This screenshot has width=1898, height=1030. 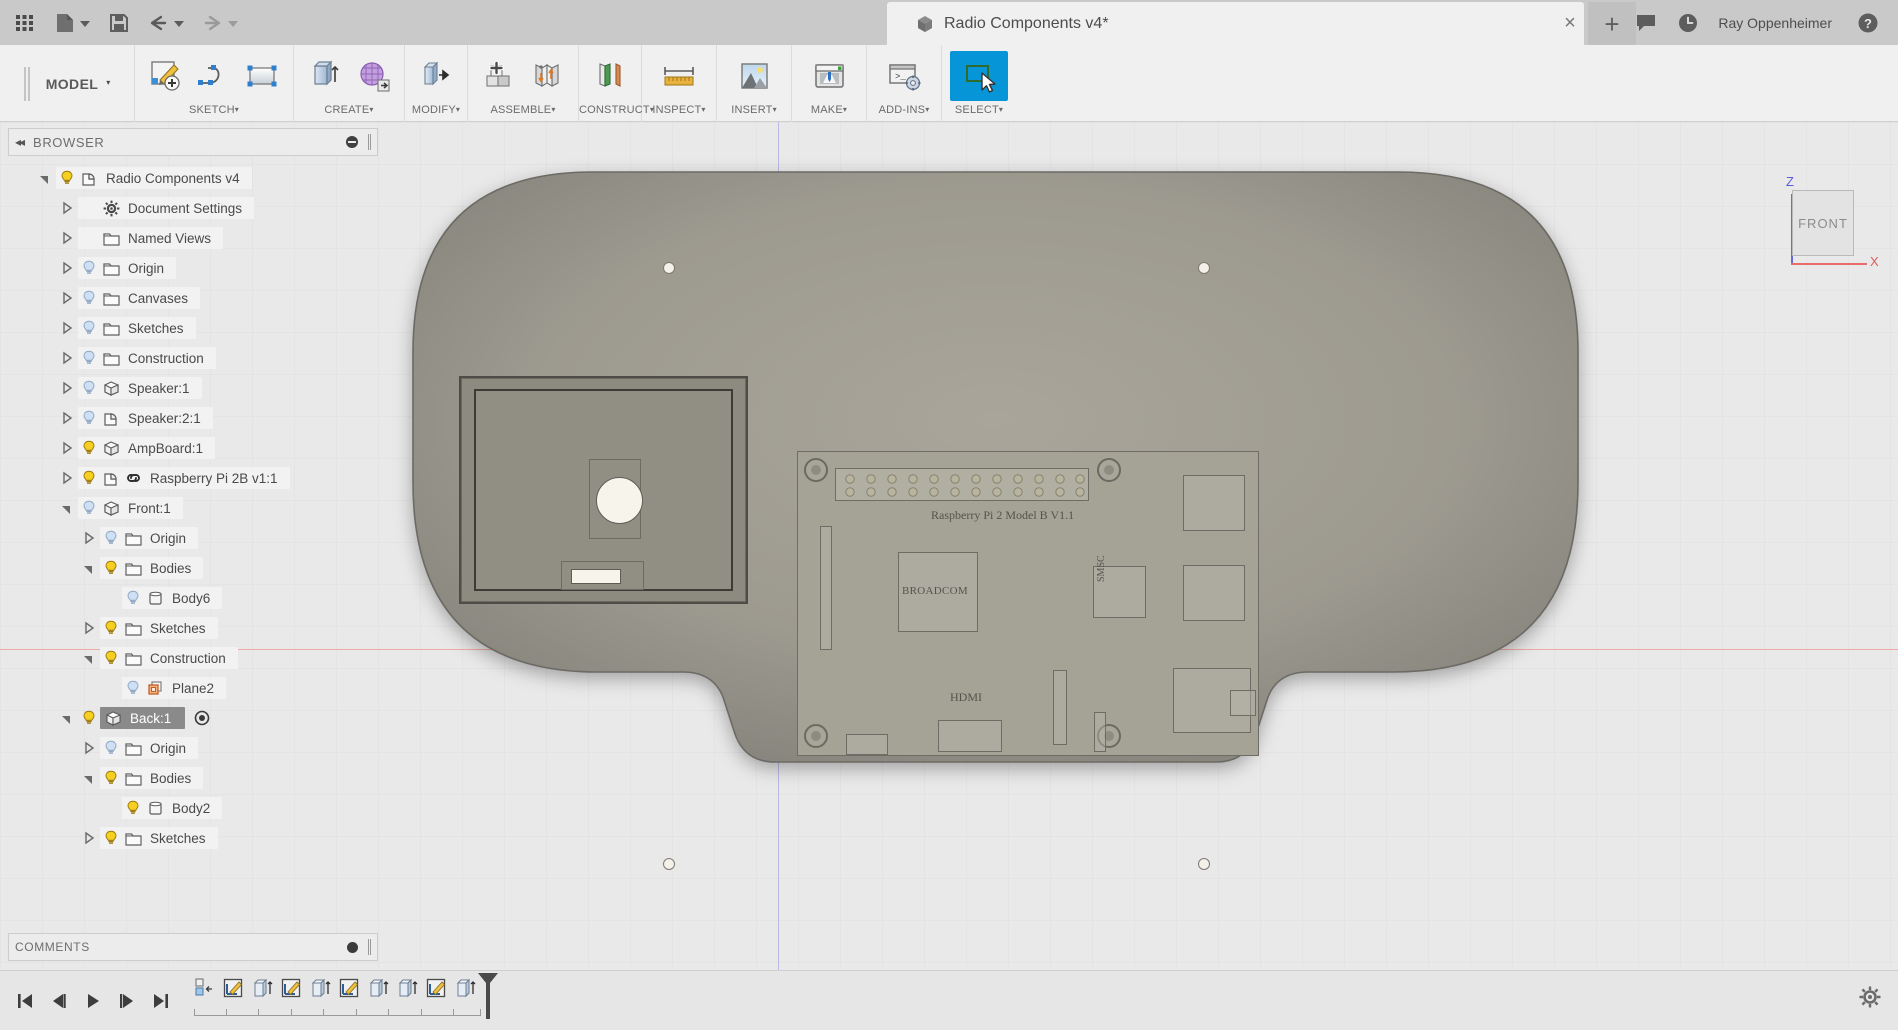 What do you see at coordinates (72, 23) in the screenshot?
I see `new-document-button` at bounding box center [72, 23].